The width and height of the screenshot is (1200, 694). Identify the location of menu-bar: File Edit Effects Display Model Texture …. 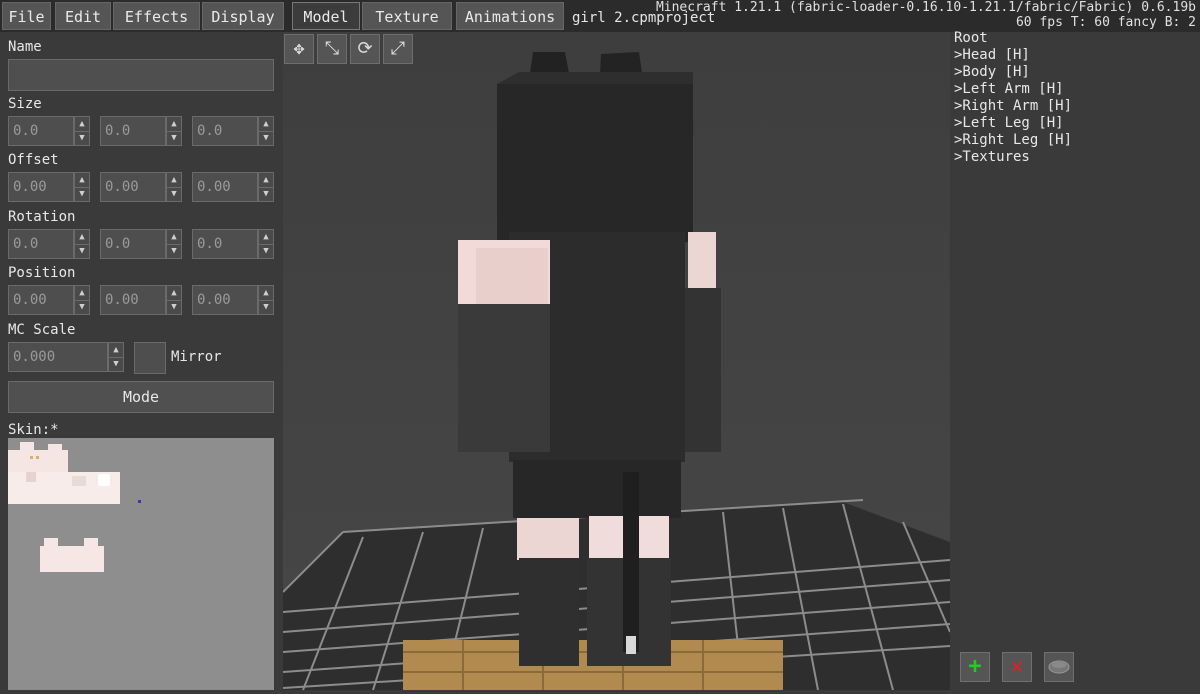
(600, 16).